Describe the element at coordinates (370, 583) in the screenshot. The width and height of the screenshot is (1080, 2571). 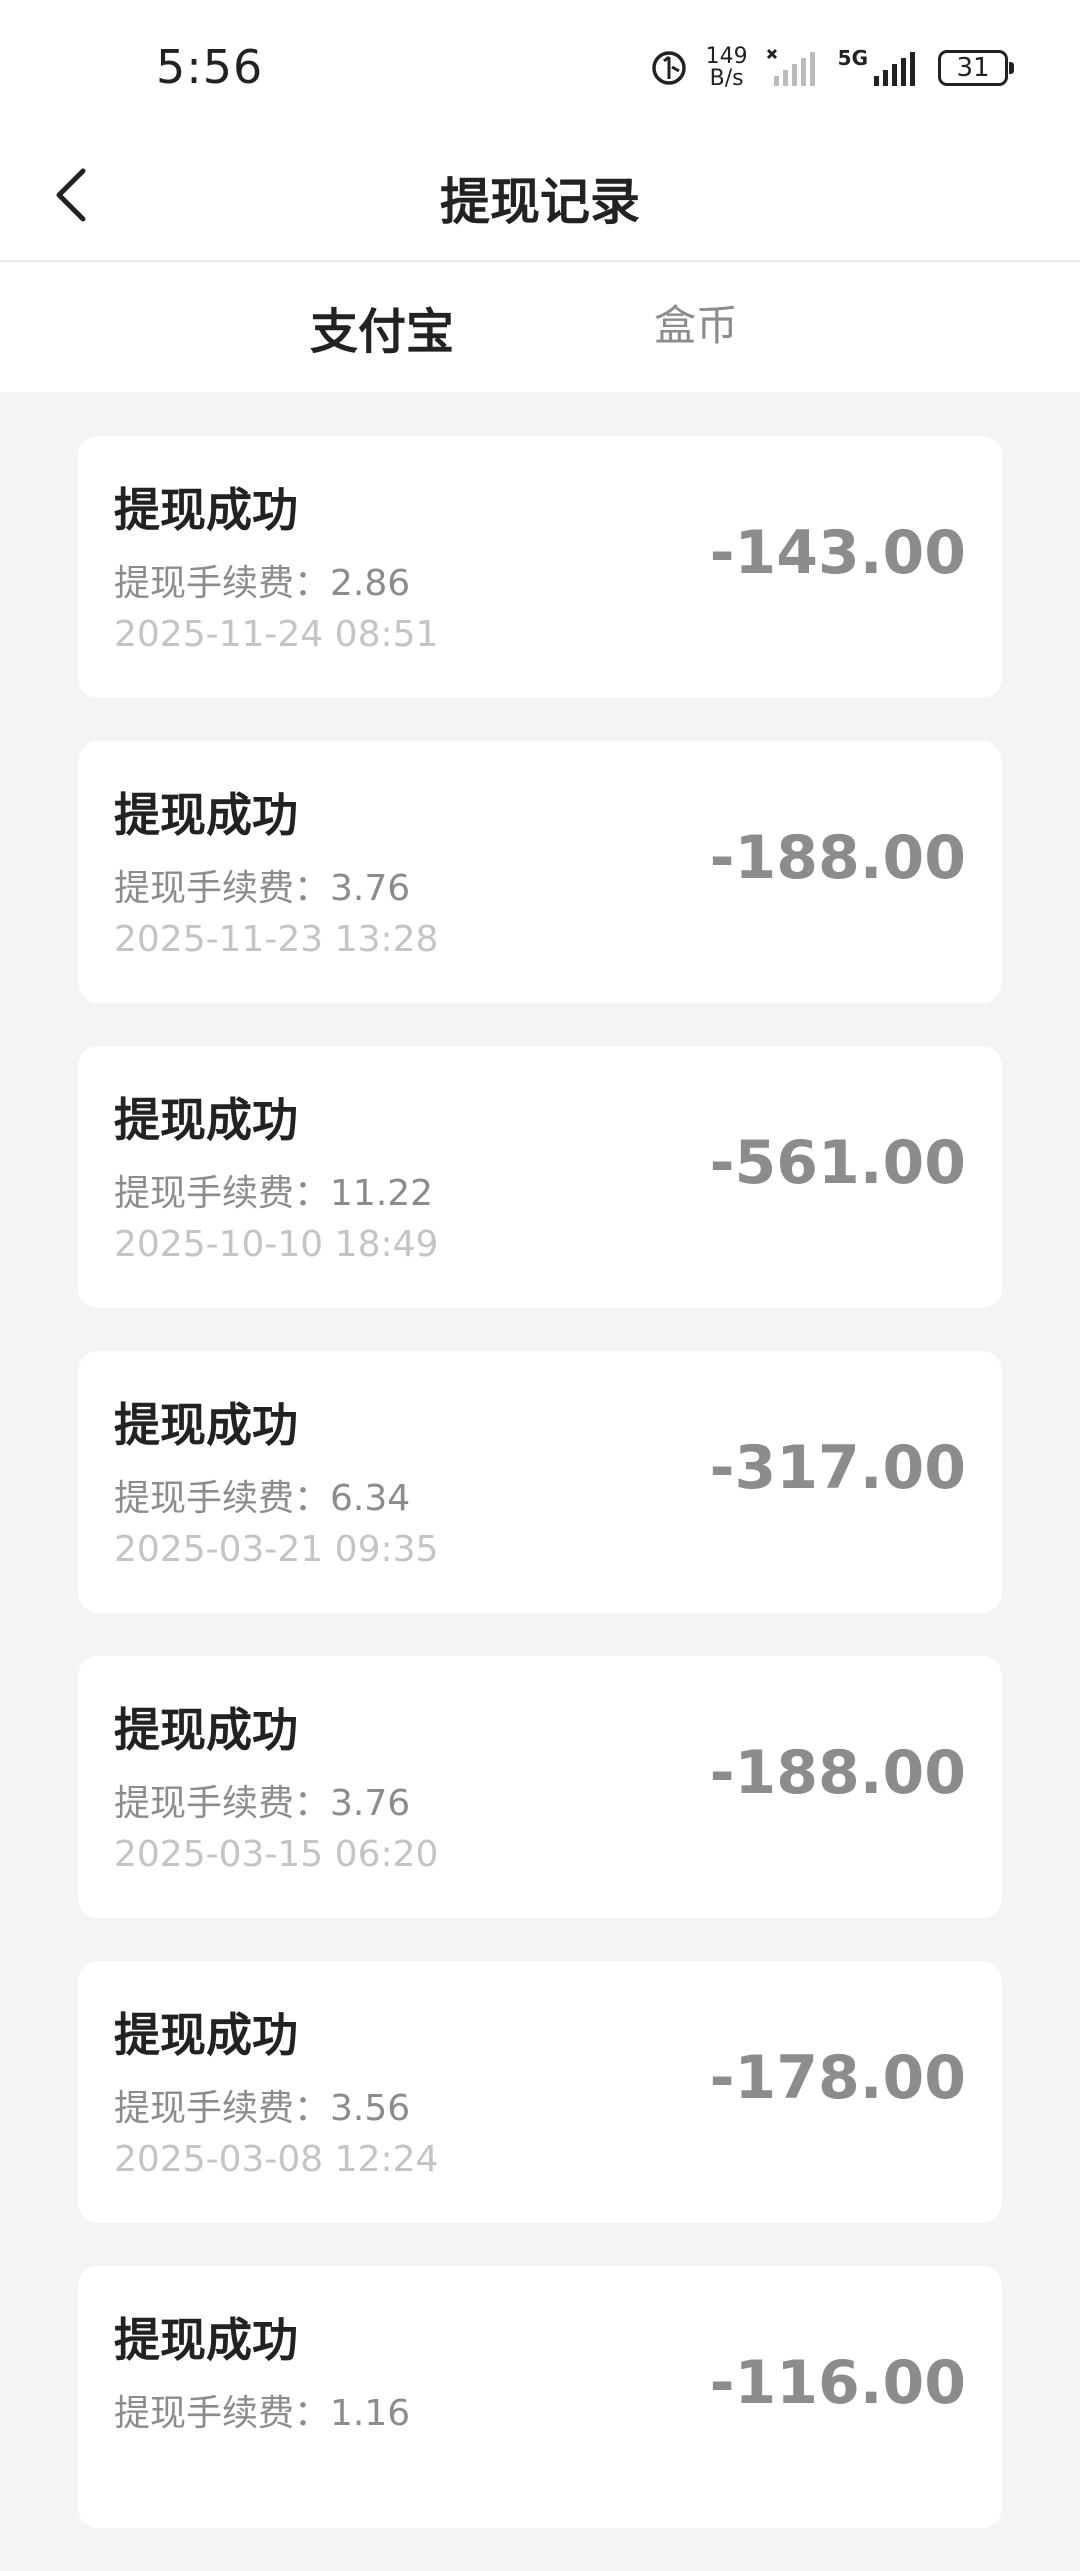
I see `record-fee-value: 2.86` at that location.